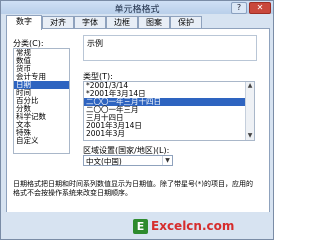 This screenshot has width=320, height=240. Describe the element at coordinates (170, 48) in the screenshot. I see `sample-group: 示例` at that location.